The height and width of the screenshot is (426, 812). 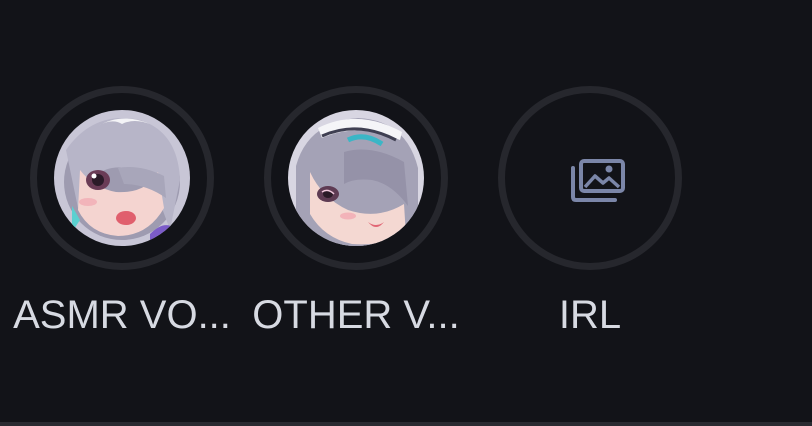 I want to click on anime-avatar-1-icon, so click(x=122, y=178).